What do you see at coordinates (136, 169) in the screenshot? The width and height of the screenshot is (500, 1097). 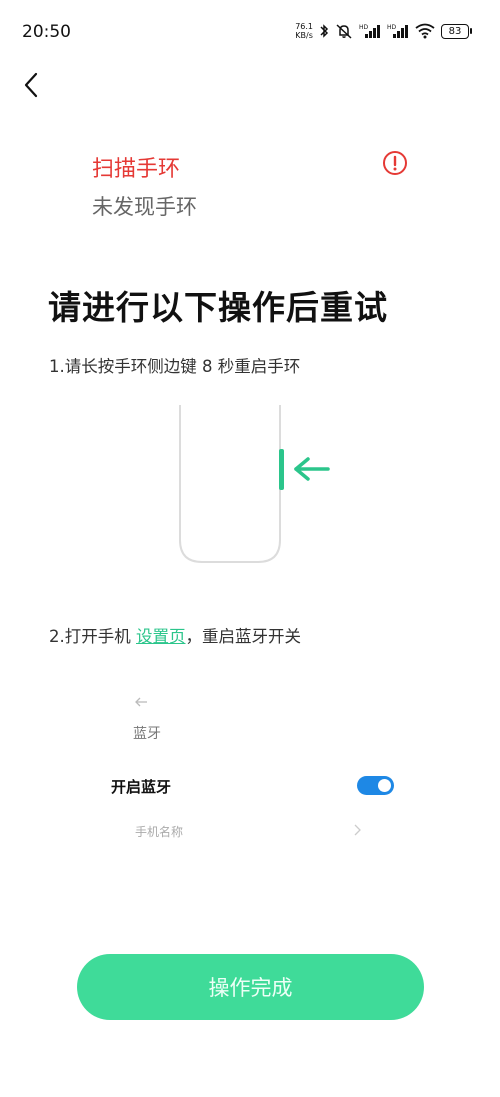 I see `scan-title: 扫描手环` at bounding box center [136, 169].